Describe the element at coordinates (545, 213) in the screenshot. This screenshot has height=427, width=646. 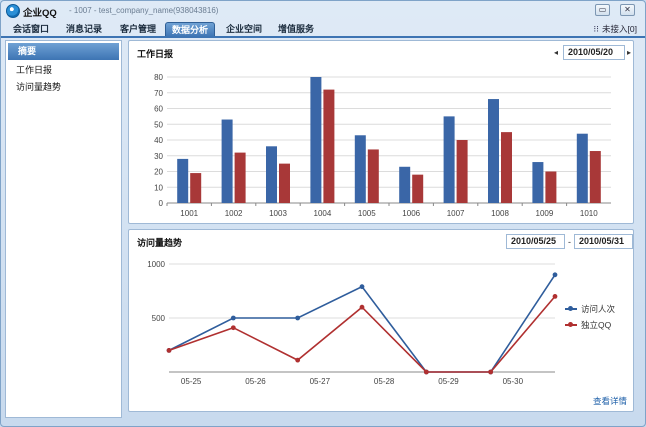
I see `bar-x-tick-label: 1009` at that location.